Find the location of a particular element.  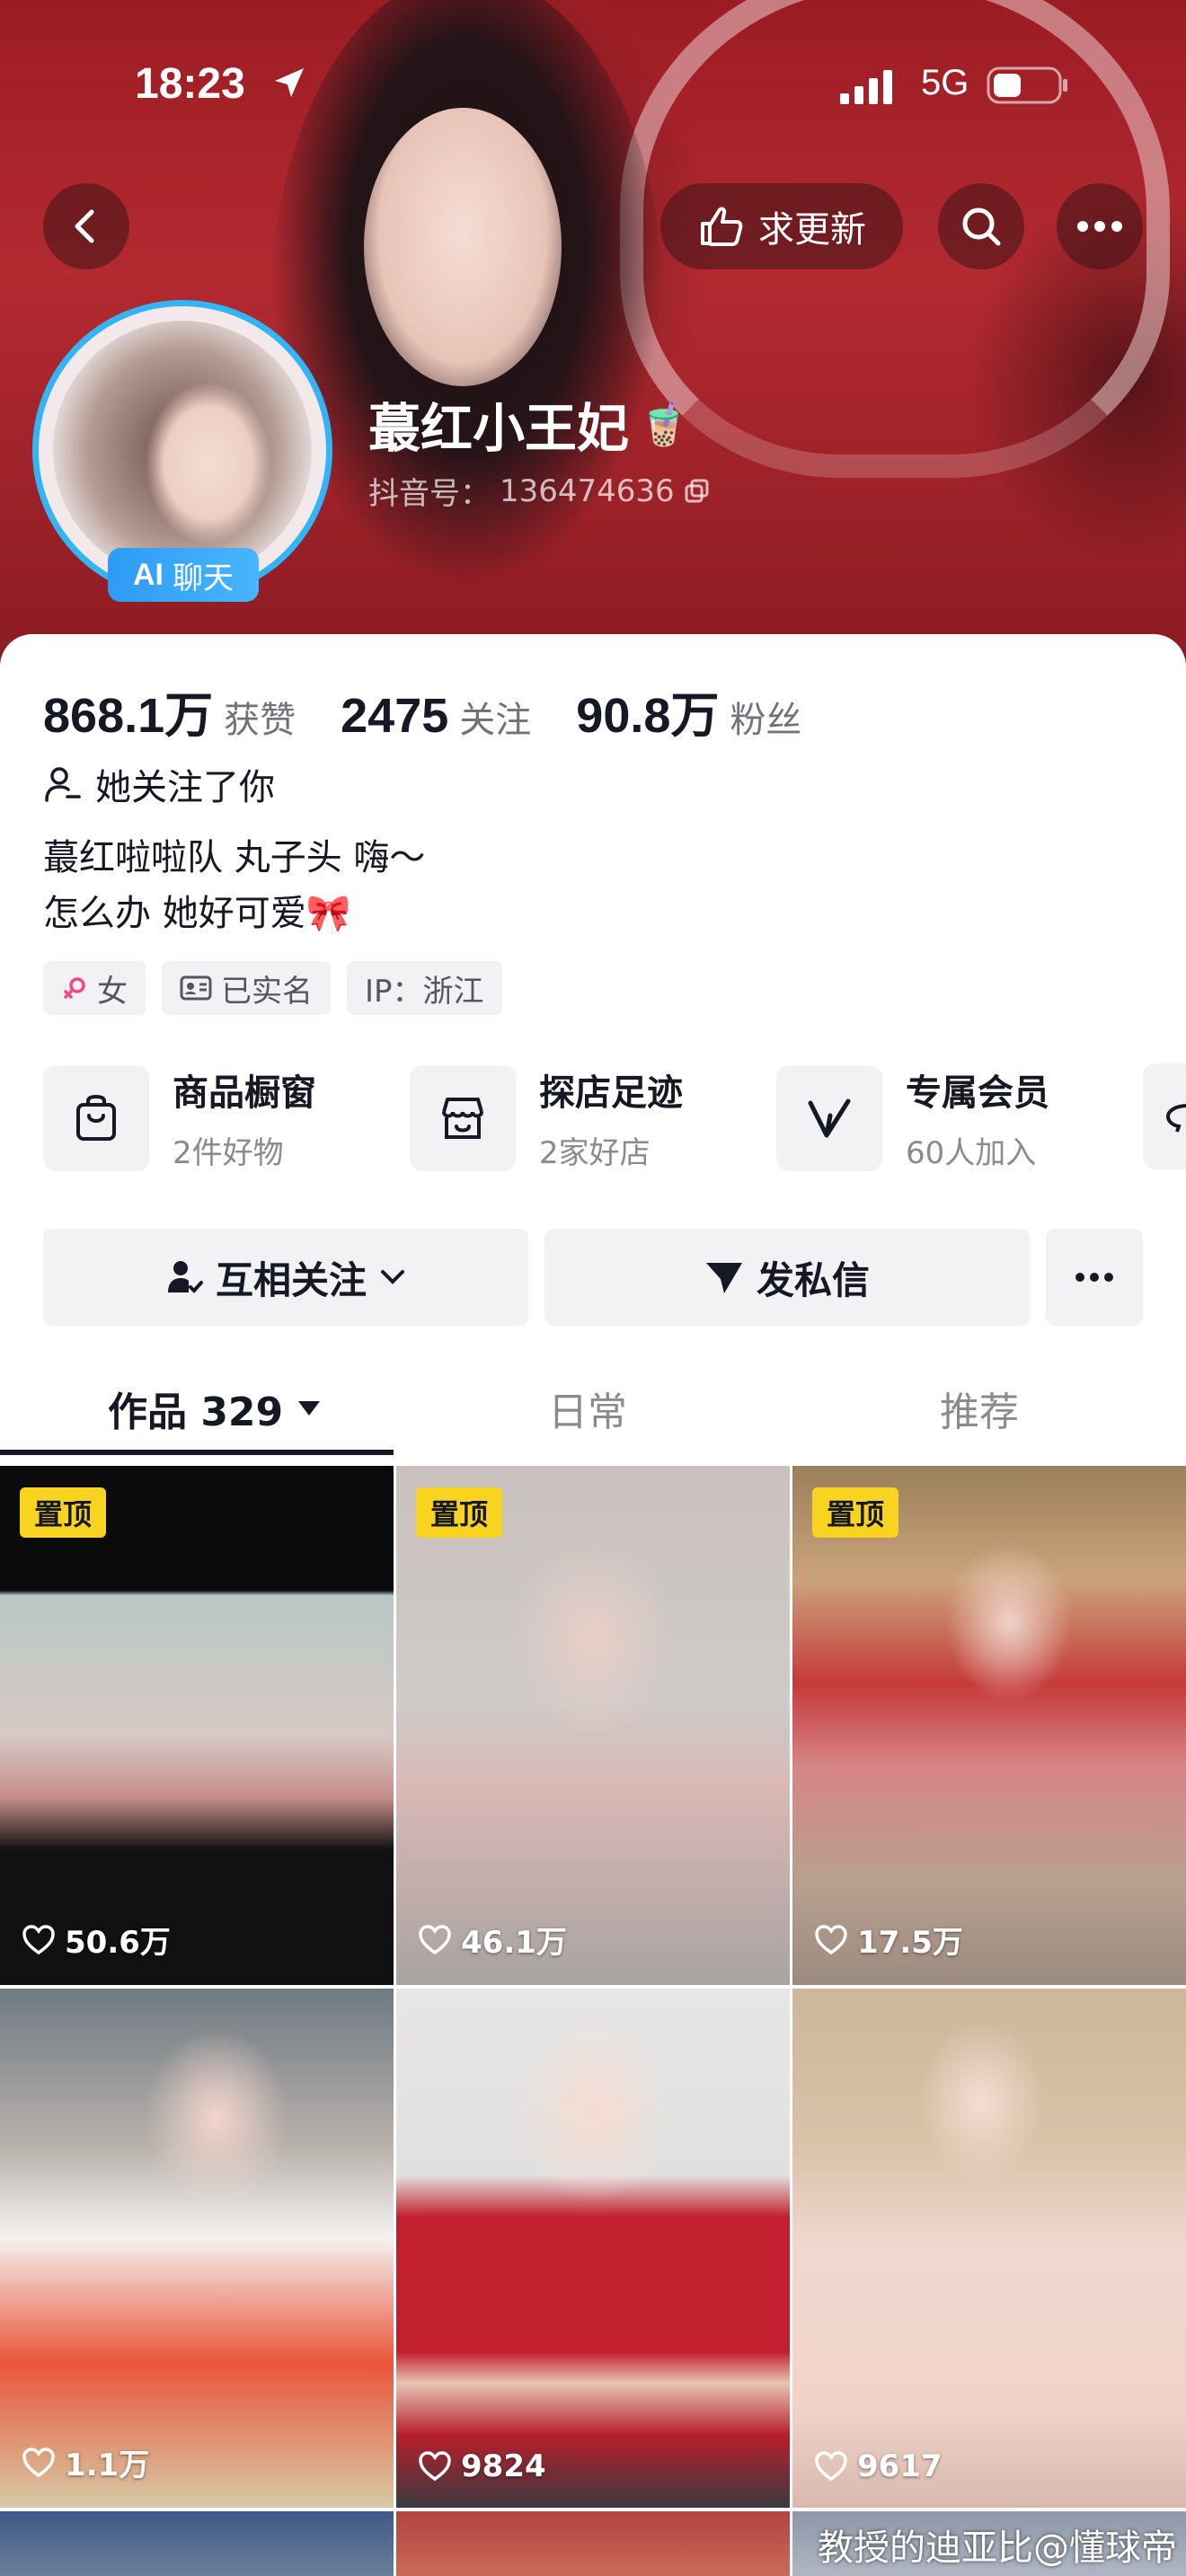

shopping-bag-icon is located at coordinates (96, 1117).